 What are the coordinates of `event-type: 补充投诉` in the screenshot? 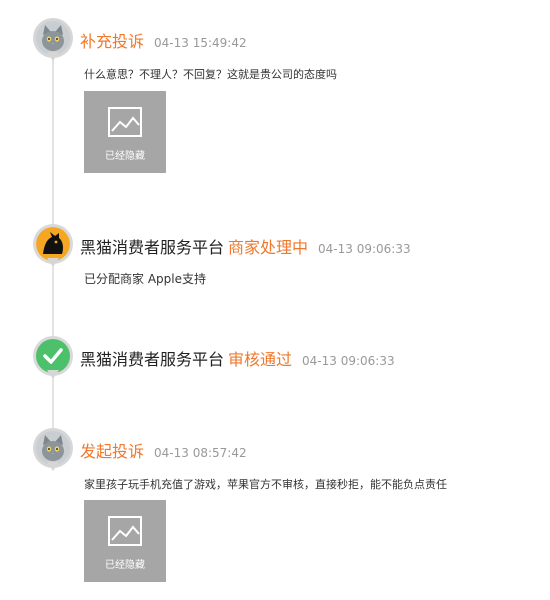 It's located at (112, 41).